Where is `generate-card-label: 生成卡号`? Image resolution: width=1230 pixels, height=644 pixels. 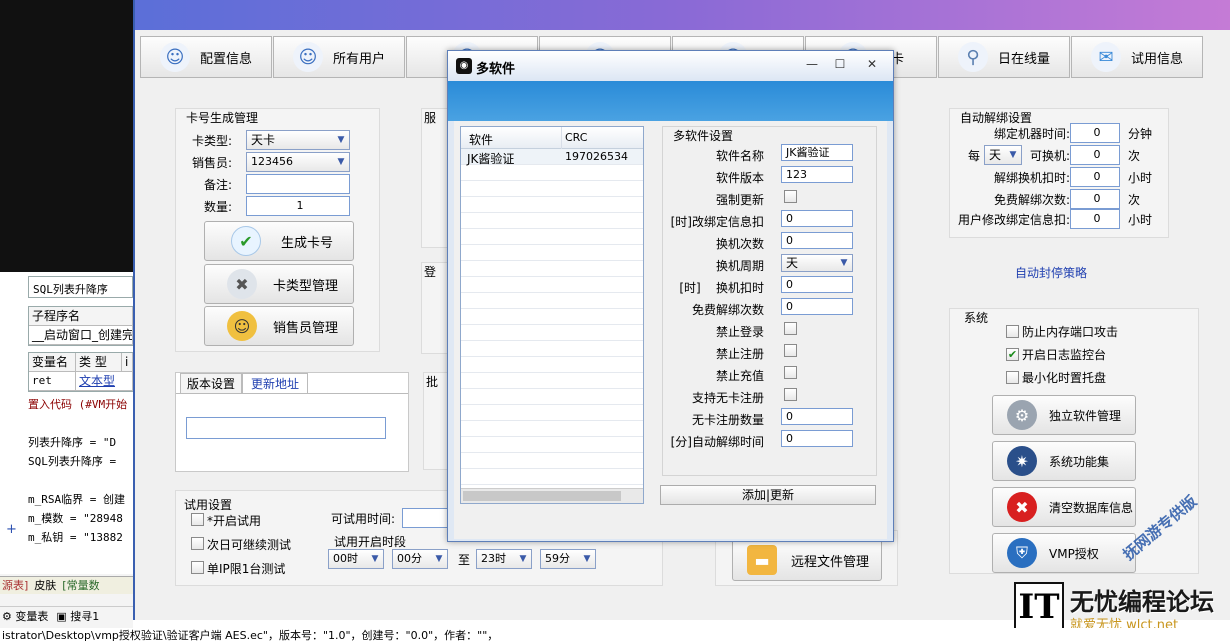 generate-card-label: 生成卡号 is located at coordinates (307, 241).